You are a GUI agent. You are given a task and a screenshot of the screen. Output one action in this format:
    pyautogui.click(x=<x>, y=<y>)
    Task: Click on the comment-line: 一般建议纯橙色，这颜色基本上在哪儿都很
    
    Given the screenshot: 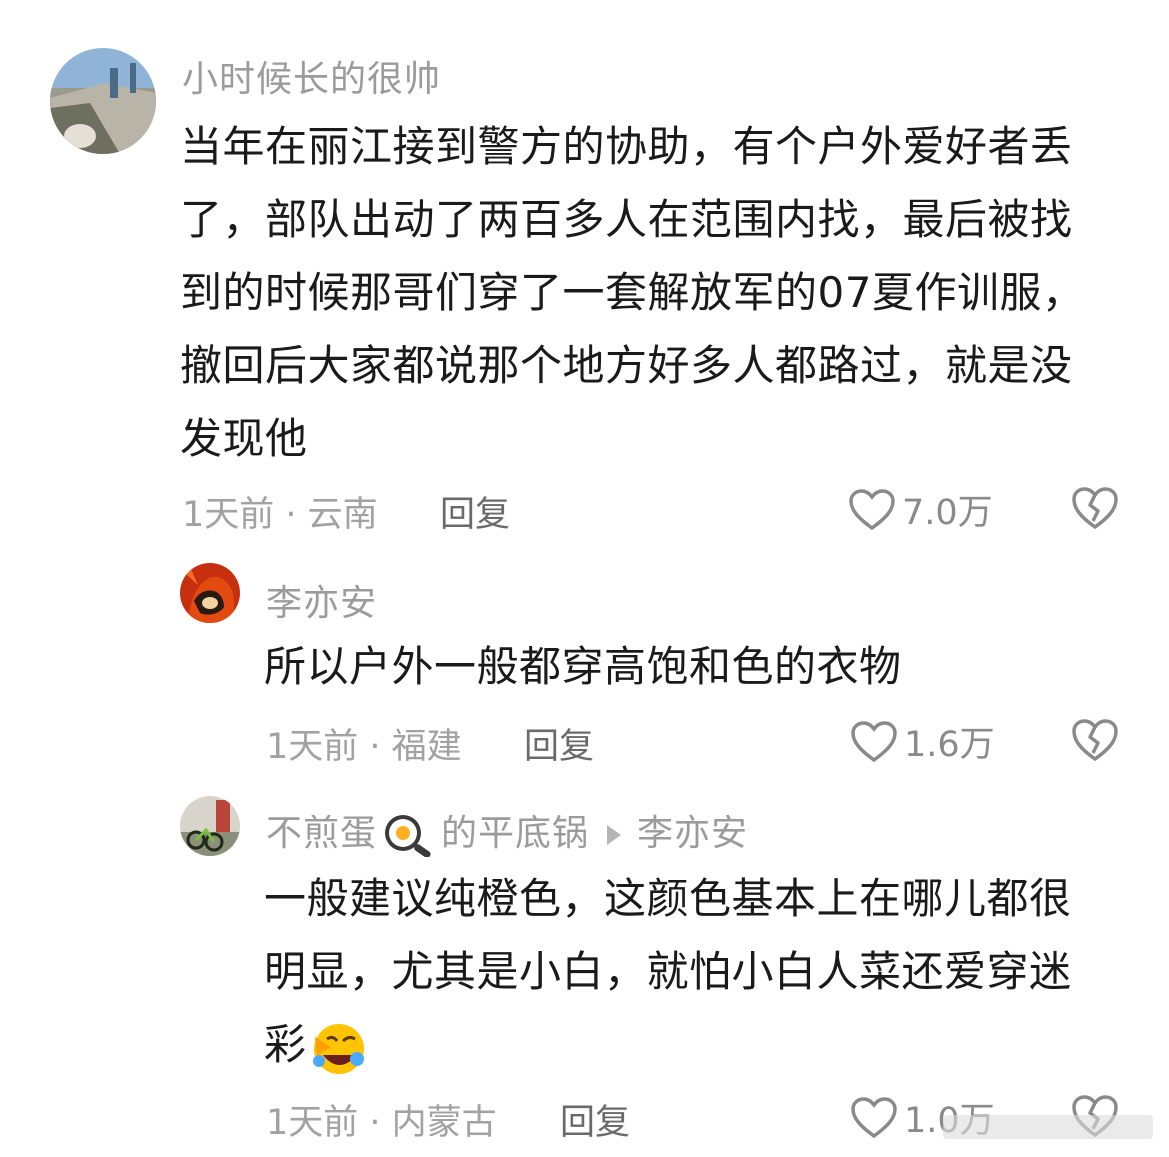 What is the action you would take?
    pyautogui.click(x=668, y=898)
    